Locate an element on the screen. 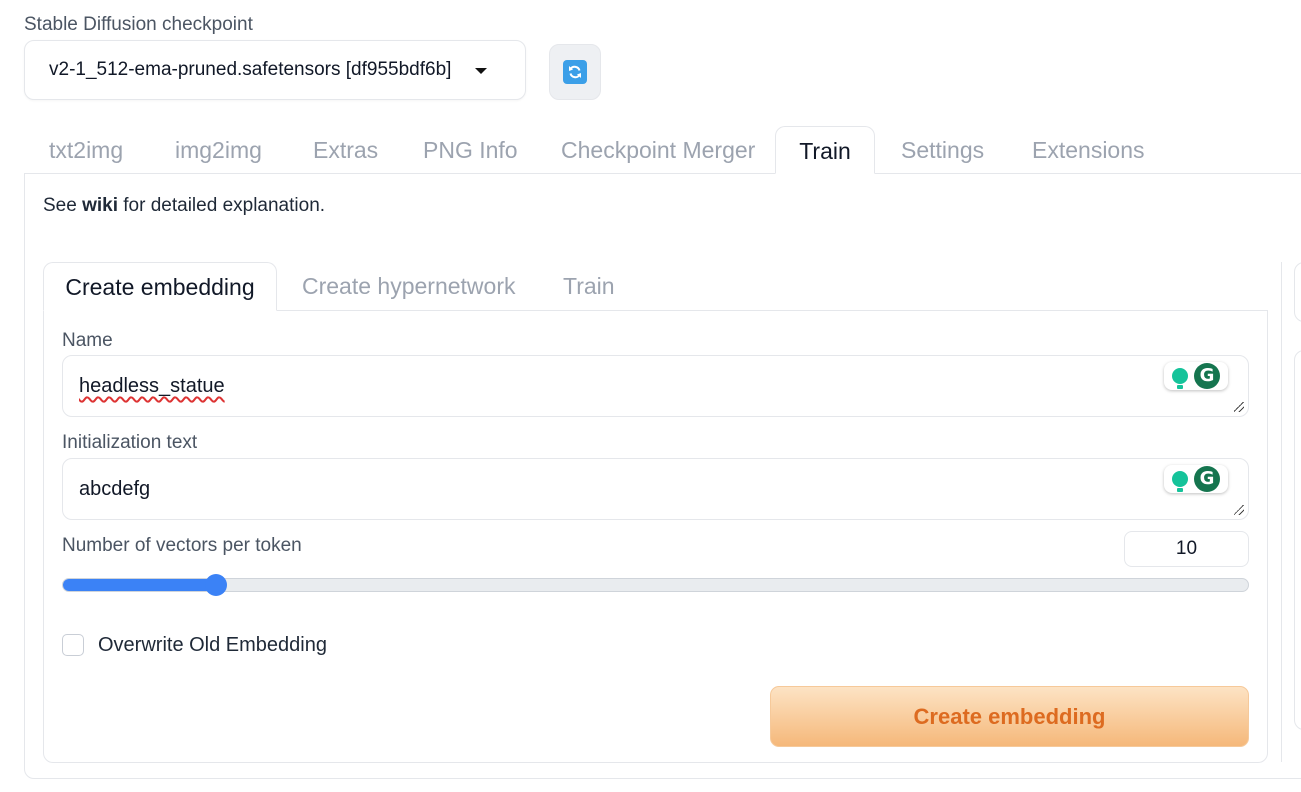 Image resolution: width=1301 pixels, height=792 pixels. checkpoint-label: Stable Diffusion checkpoint is located at coordinates (138, 24).